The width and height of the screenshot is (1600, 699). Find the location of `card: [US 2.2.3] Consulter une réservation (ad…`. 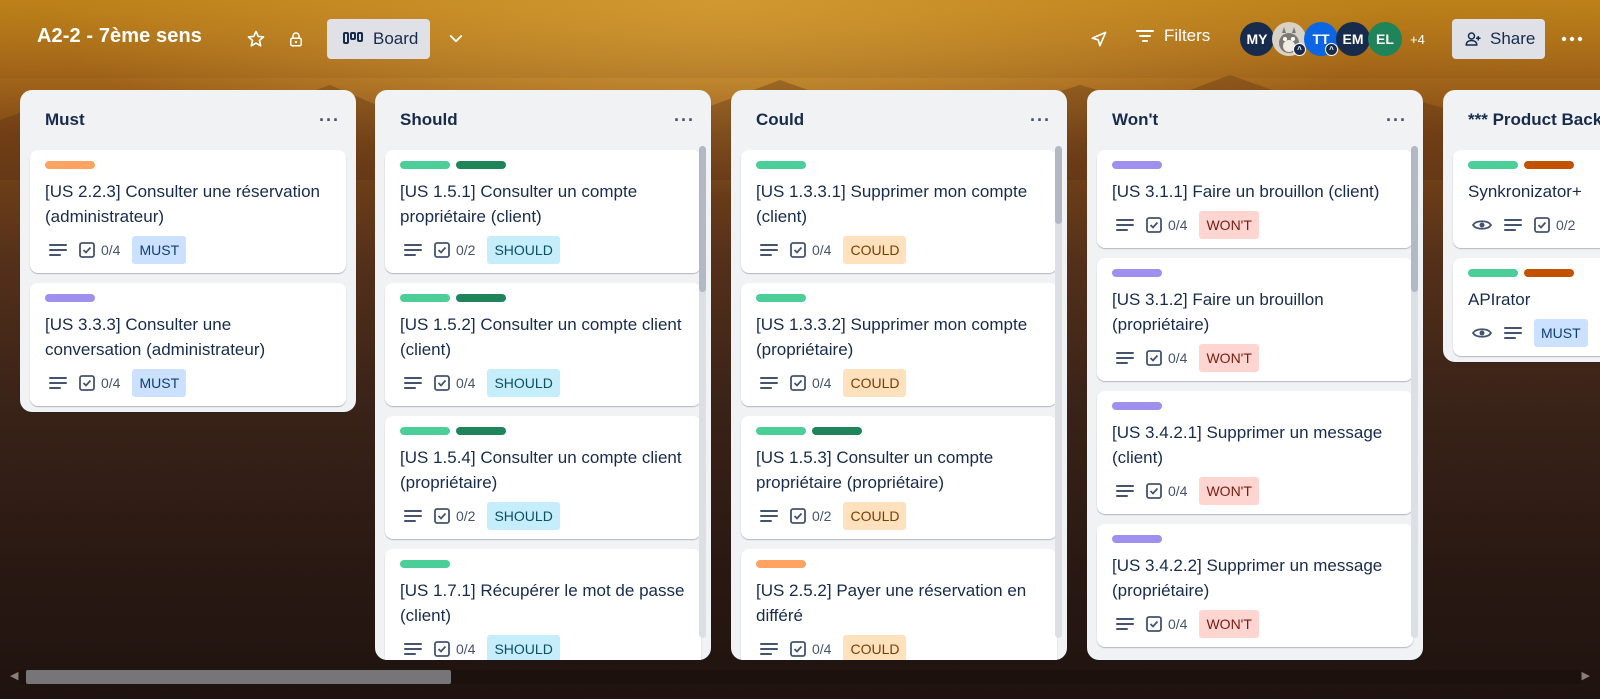

card: [US 2.2.3] Consulter une réservation (ad… is located at coordinates (188, 211).